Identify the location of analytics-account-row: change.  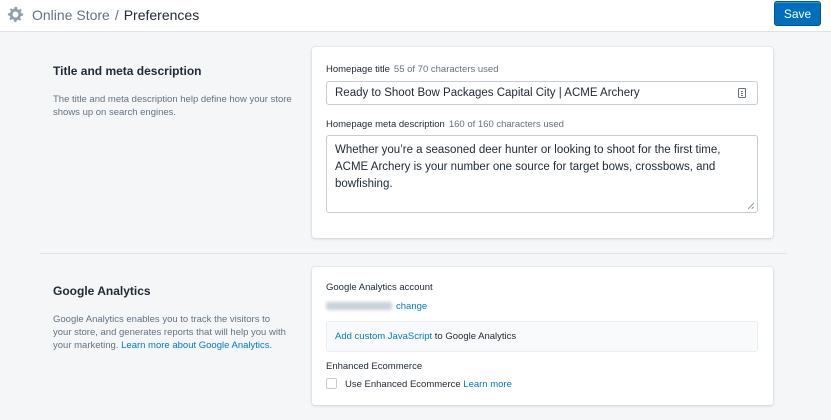
(376, 306).